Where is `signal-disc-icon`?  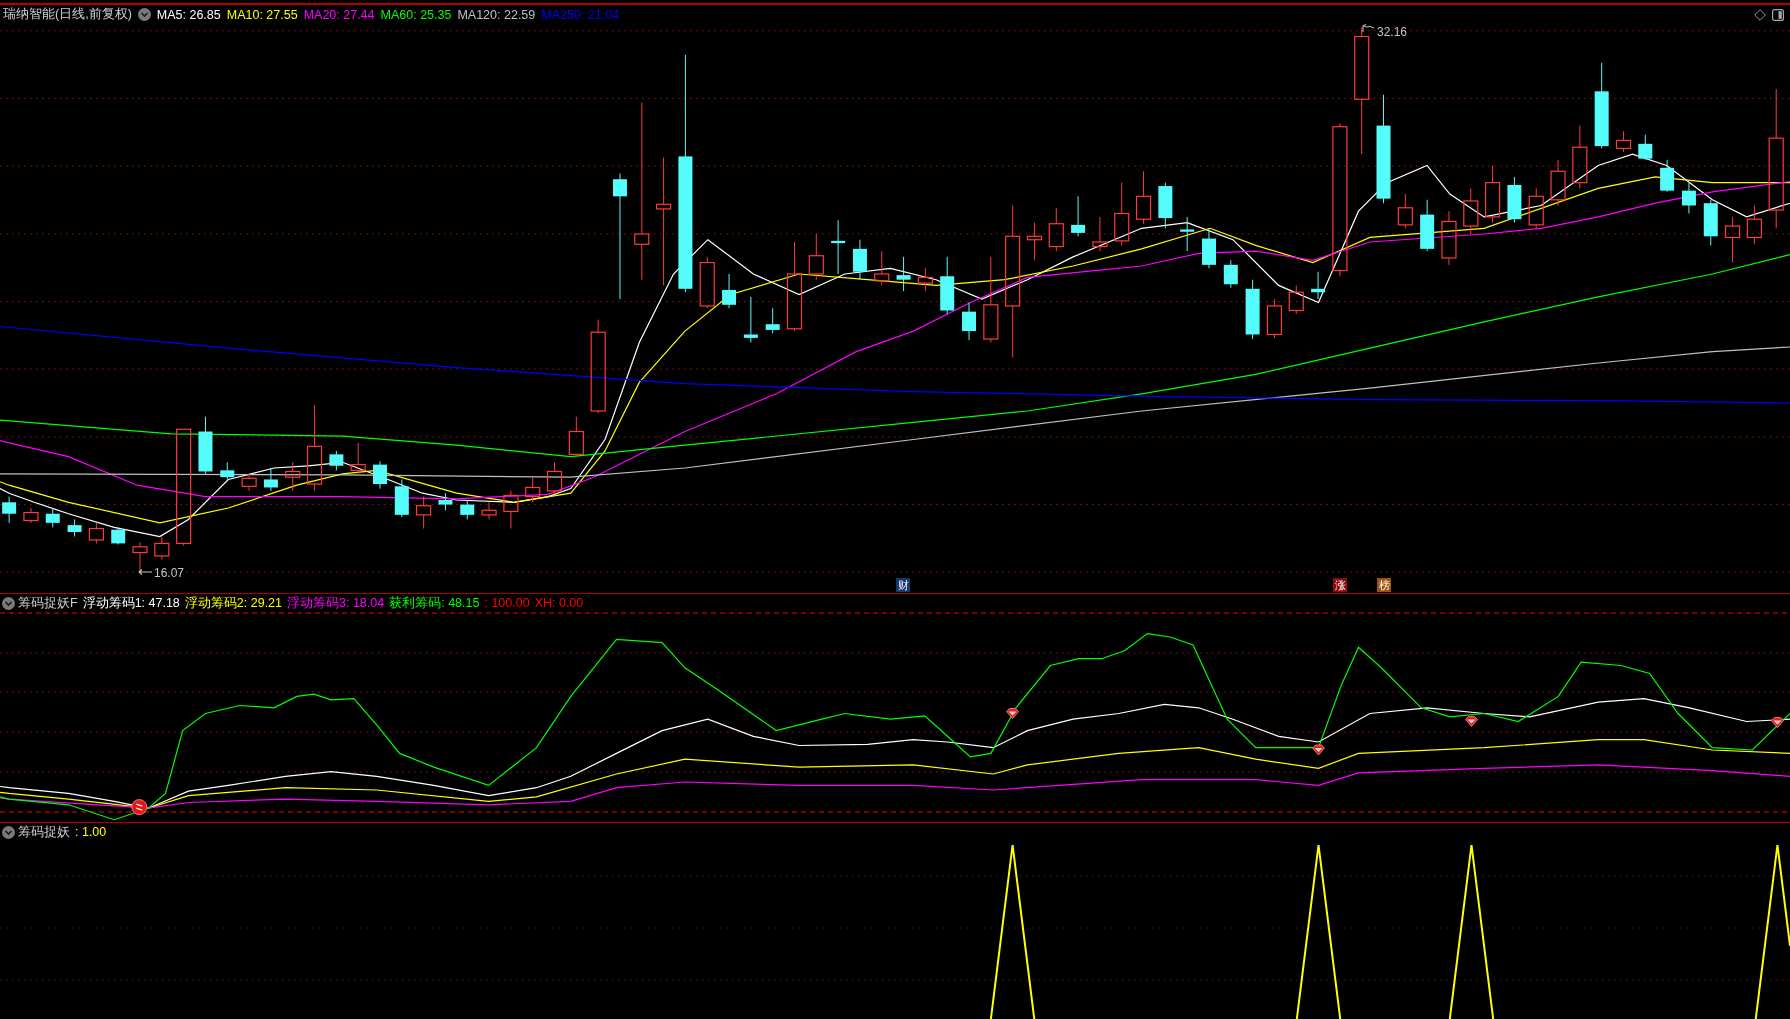 signal-disc-icon is located at coordinates (139, 807).